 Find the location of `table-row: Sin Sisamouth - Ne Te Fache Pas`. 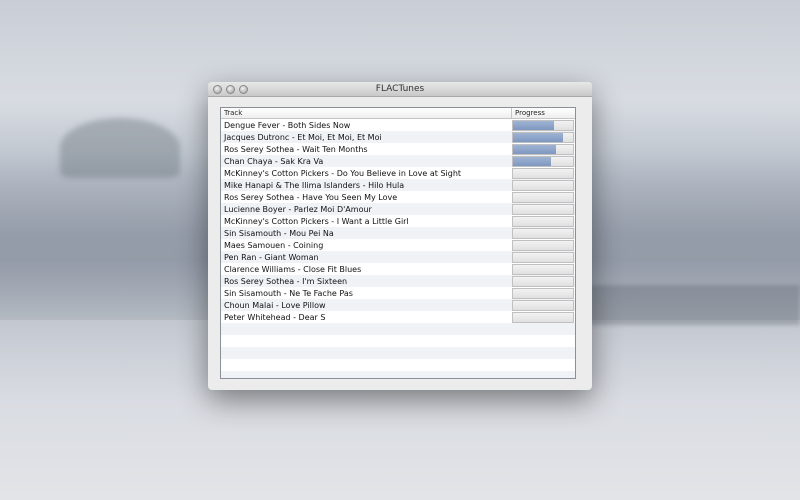

table-row: Sin Sisamouth - Ne Te Fache Pas is located at coordinates (398, 293).